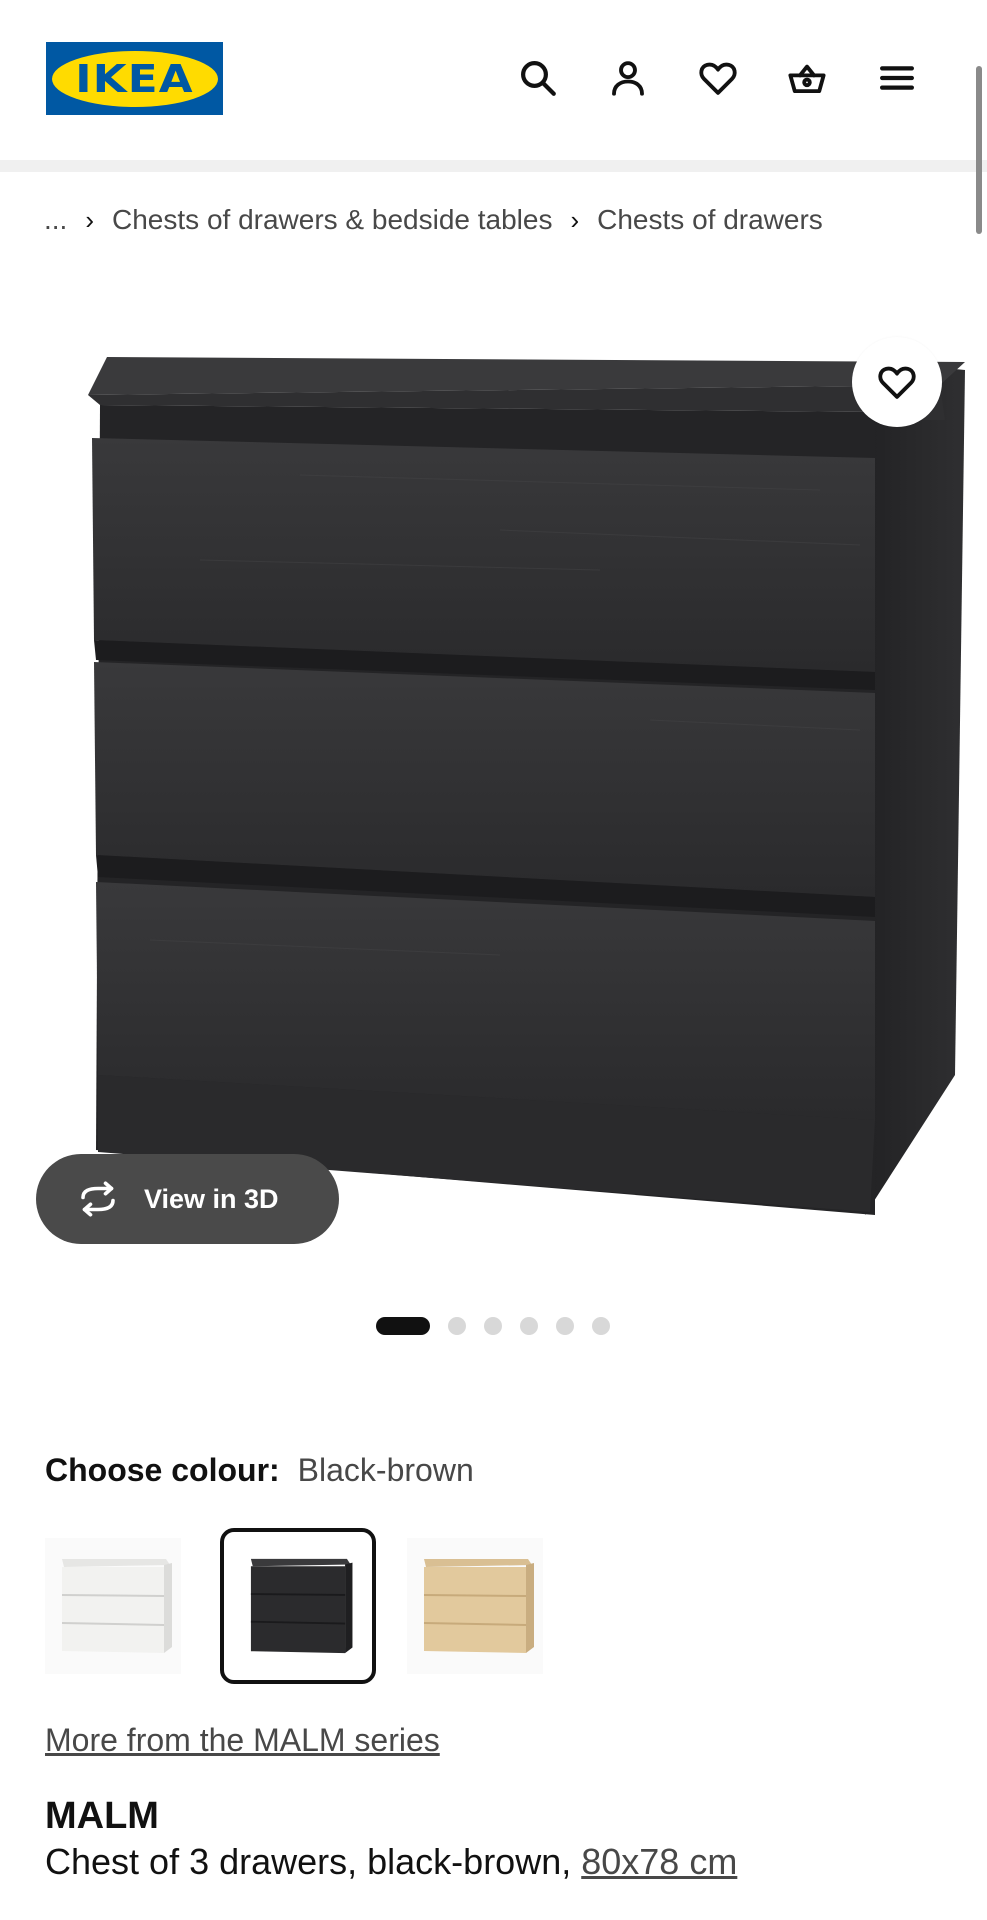  Describe the element at coordinates (211, 1198) in the screenshot. I see `view-in-3d-label: View in 3D` at that location.